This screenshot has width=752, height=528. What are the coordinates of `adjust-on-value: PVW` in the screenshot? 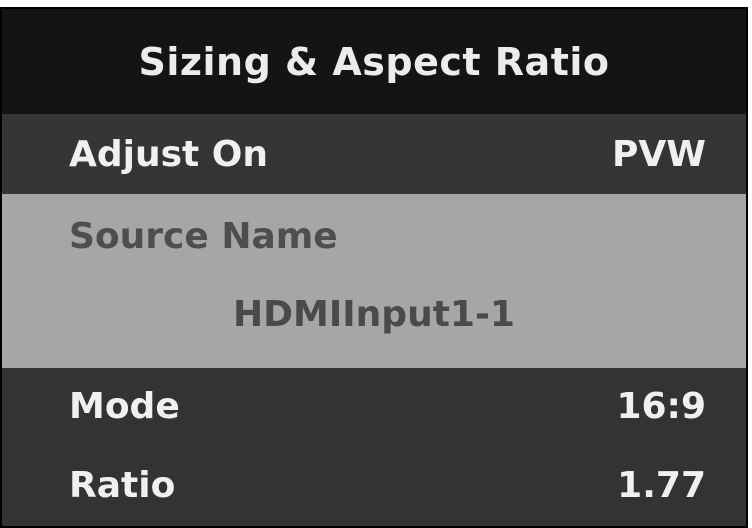 It's located at (659, 154).